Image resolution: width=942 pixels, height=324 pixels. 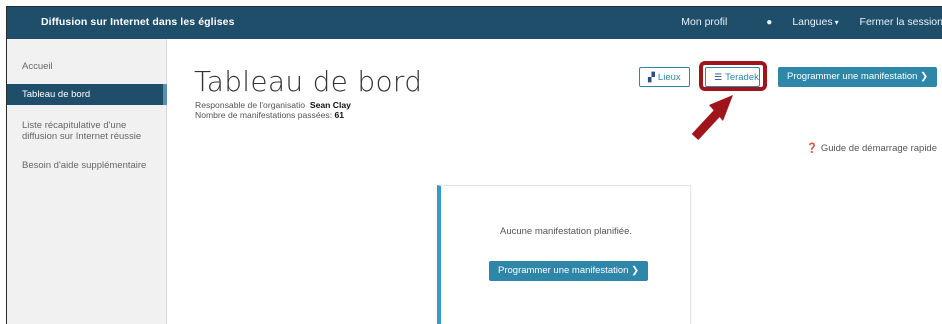 I want to click on top-nav: Mon profil ● Langues ▾ Fermer la session, so click(x=802, y=22).